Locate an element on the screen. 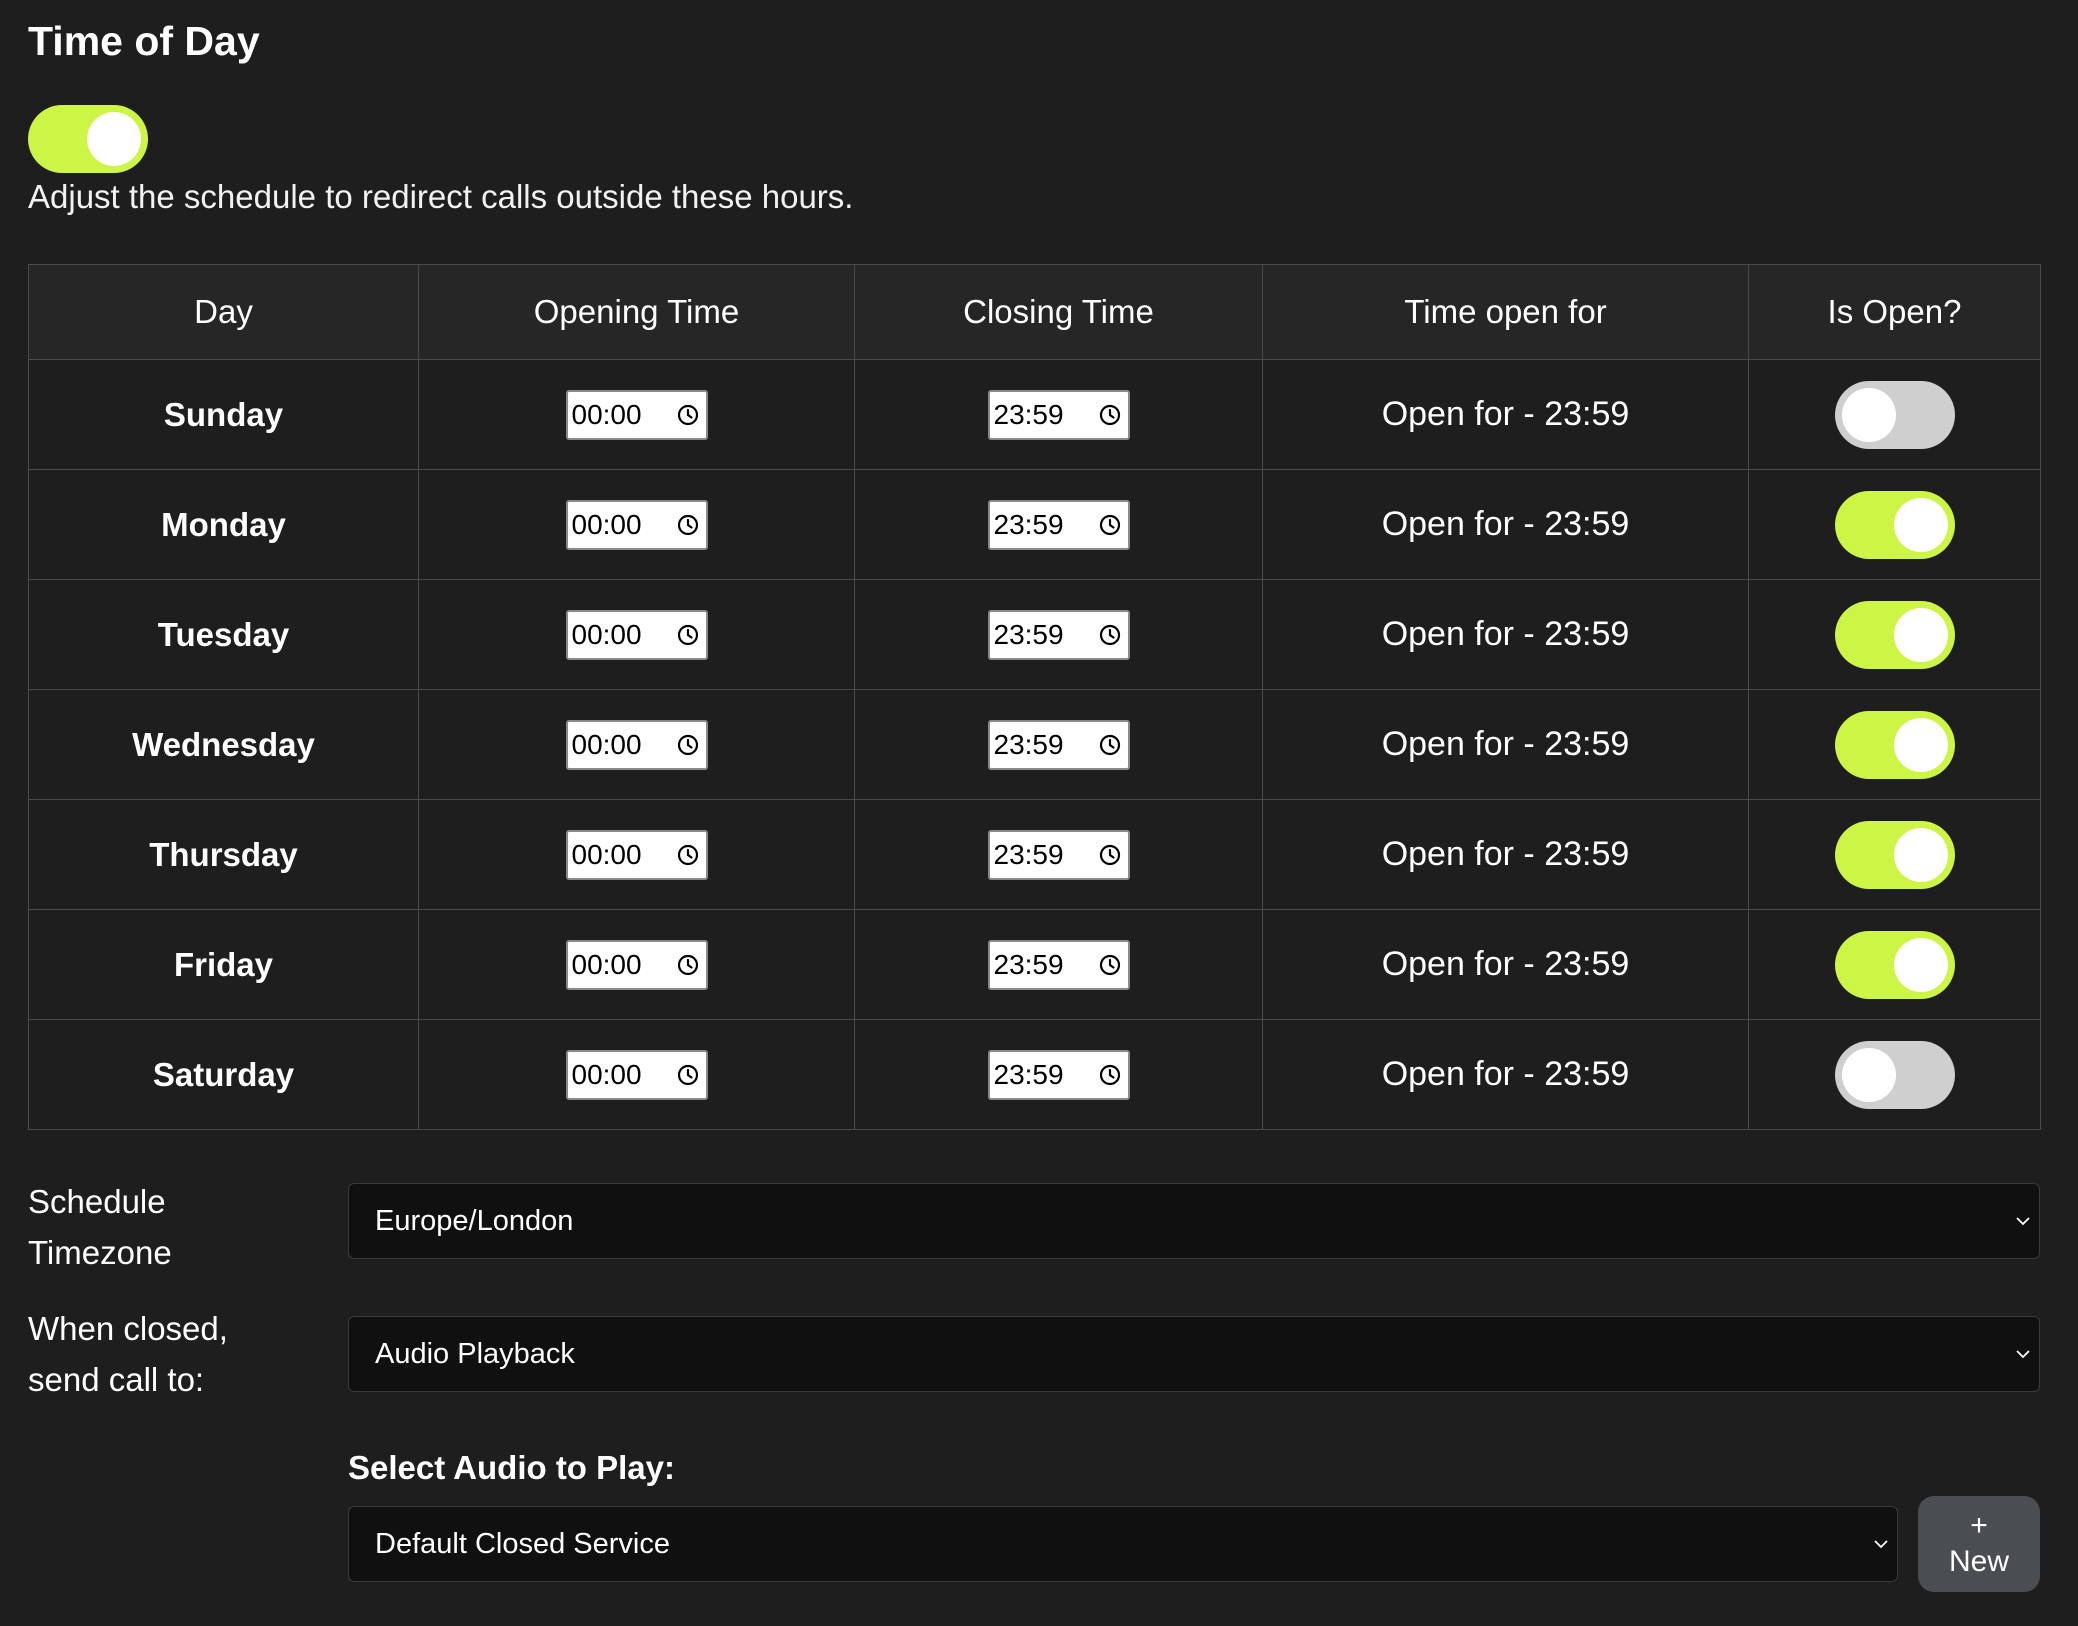 Image resolution: width=2078 pixels, height=1626 pixels. master-toggle-wrapper is located at coordinates (88, 139).